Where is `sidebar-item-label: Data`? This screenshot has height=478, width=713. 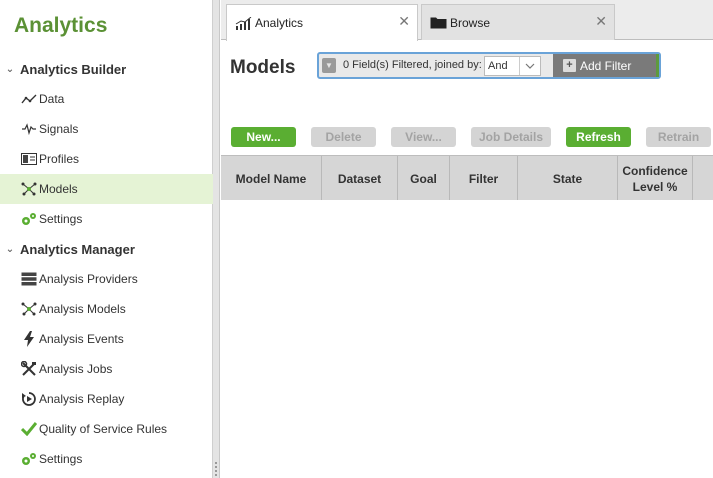 sidebar-item-label: Data is located at coordinates (52, 99).